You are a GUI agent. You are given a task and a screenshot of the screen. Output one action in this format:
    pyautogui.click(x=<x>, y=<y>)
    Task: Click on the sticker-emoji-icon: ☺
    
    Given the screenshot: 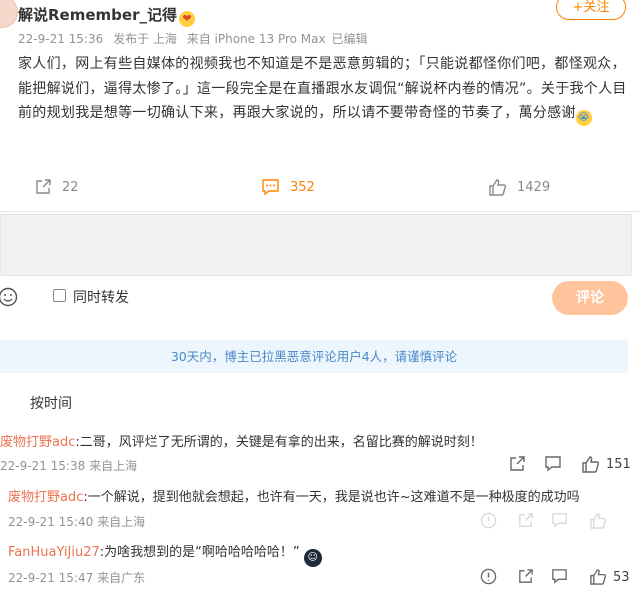 What is the action you would take?
    pyautogui.click(x=312, y=558)
    